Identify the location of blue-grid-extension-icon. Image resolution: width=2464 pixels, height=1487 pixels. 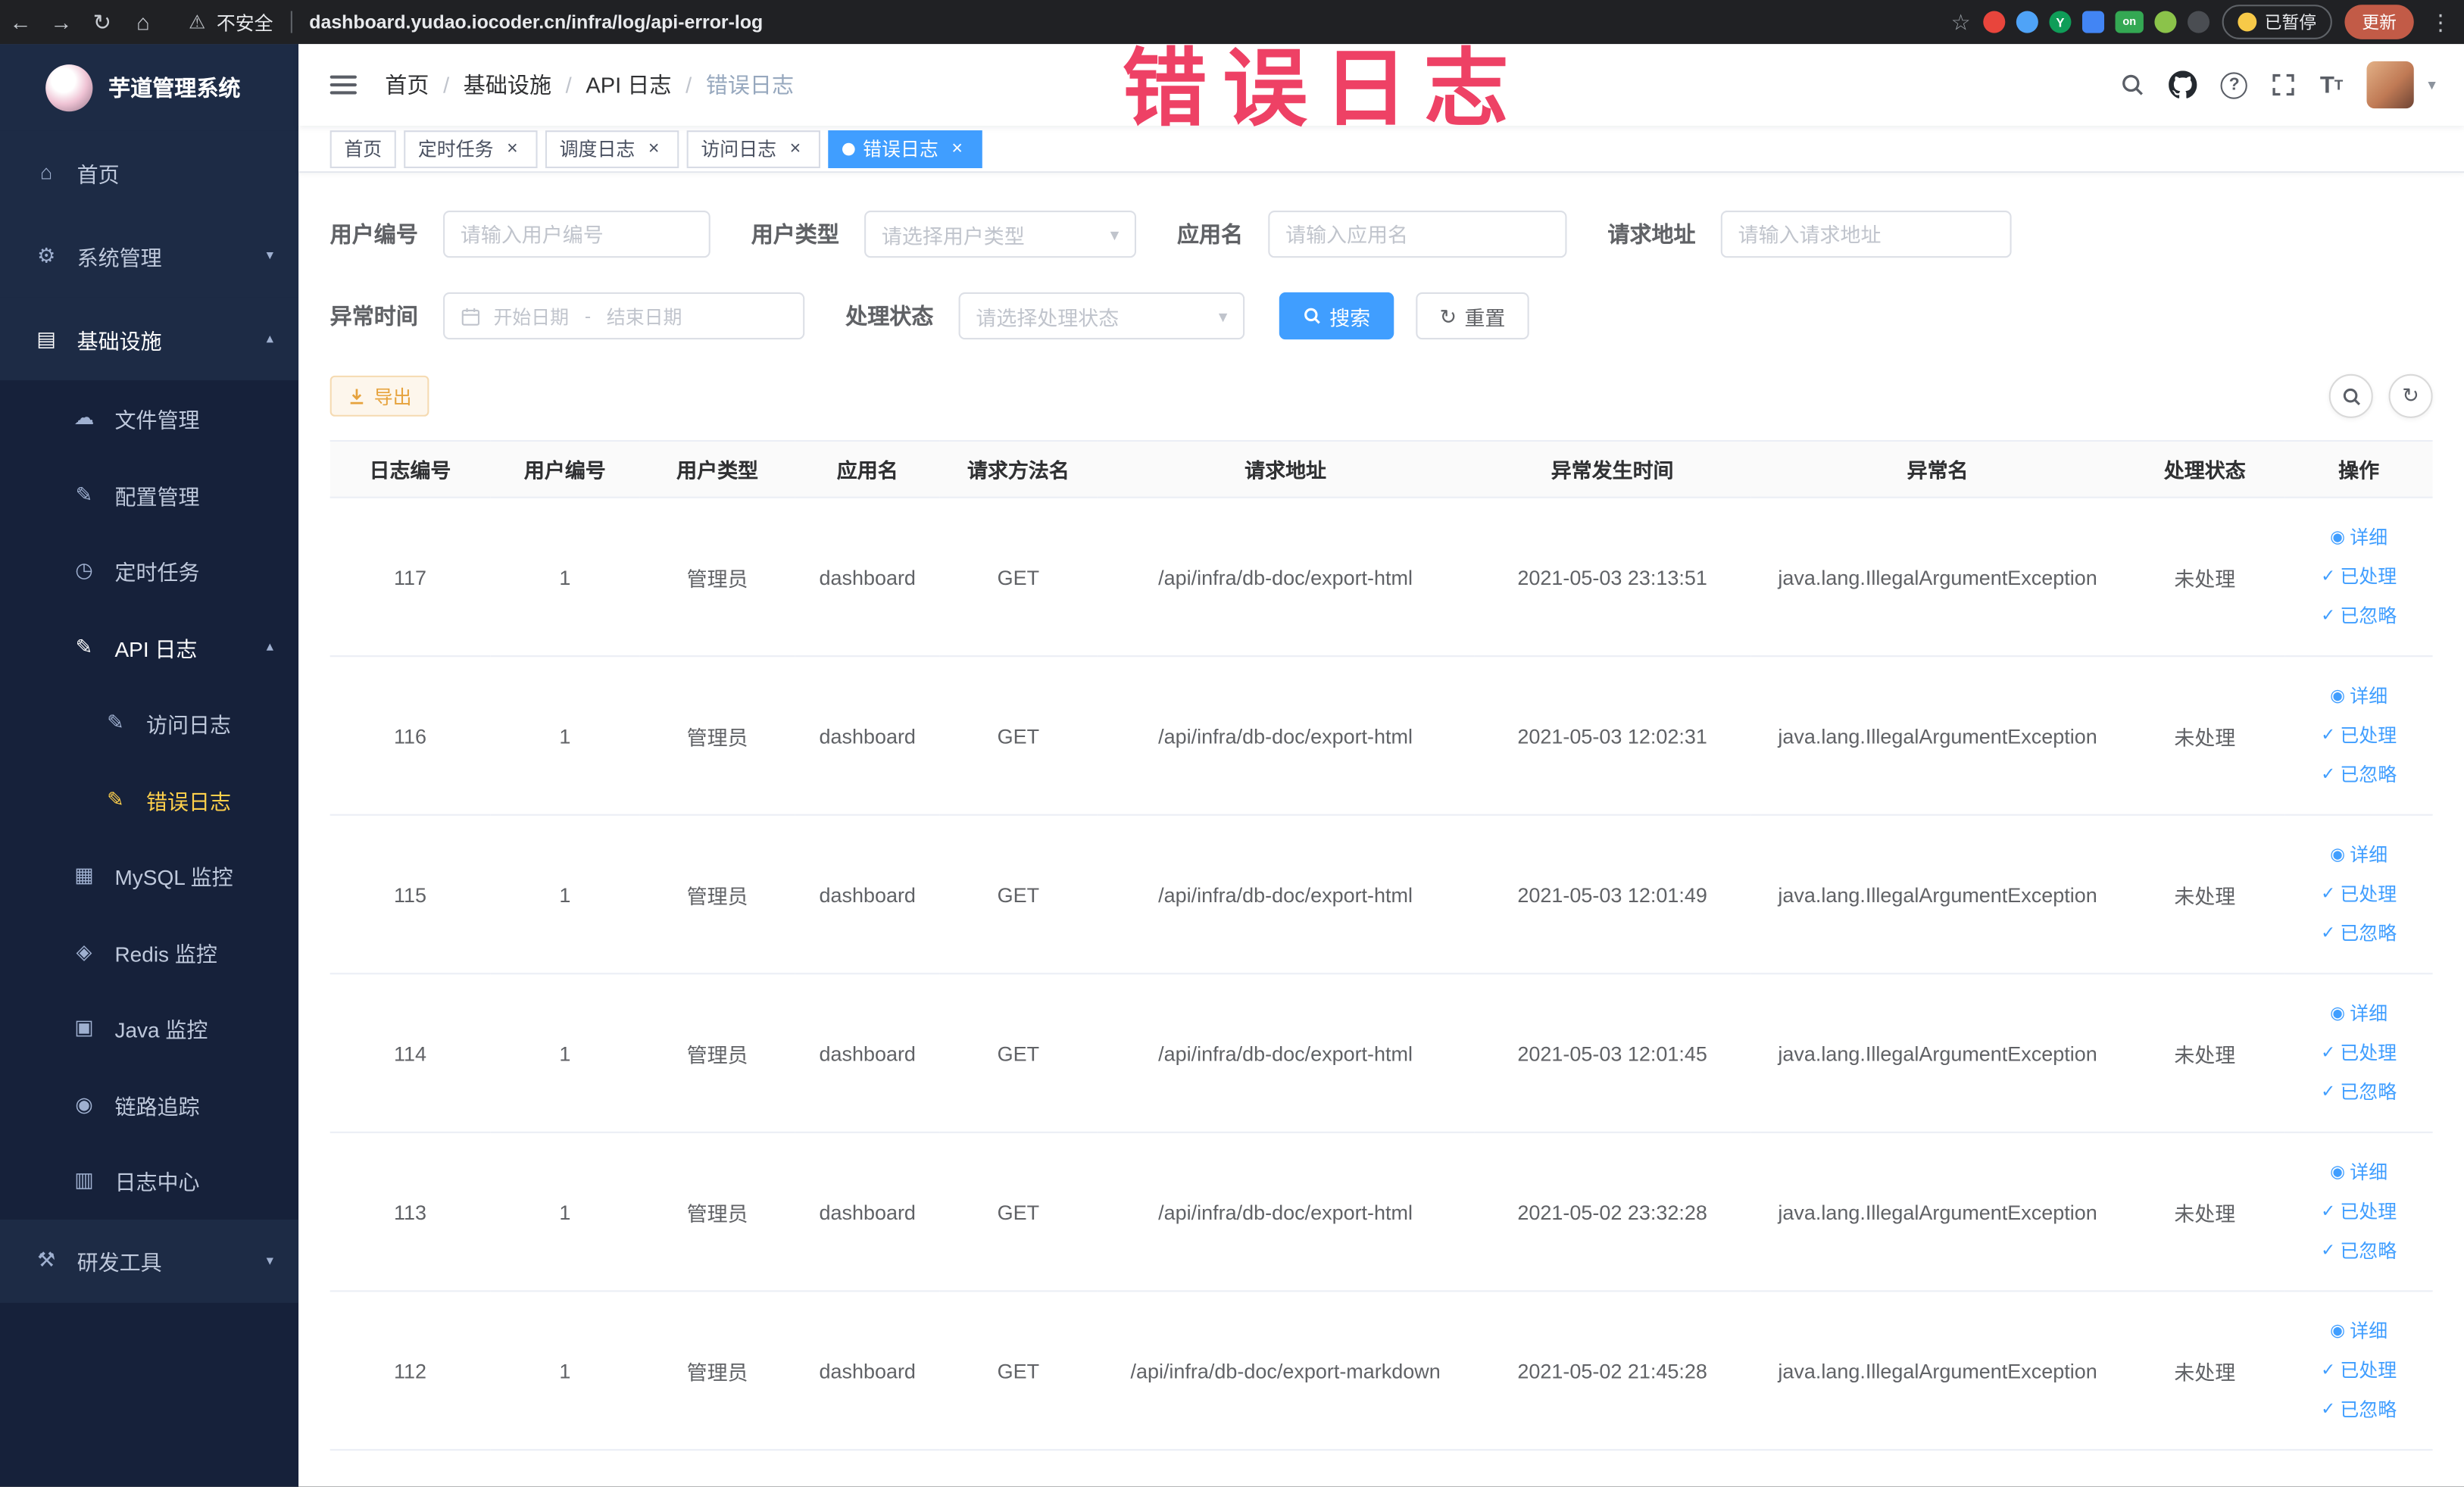
(2093, 22).